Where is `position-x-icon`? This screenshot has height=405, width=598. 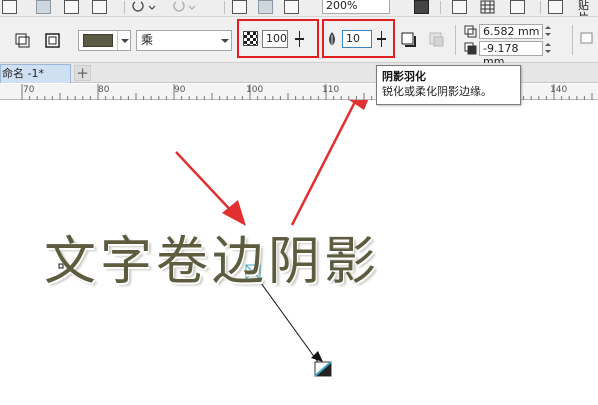
position-x-icon is located at coordinates (471, 32).